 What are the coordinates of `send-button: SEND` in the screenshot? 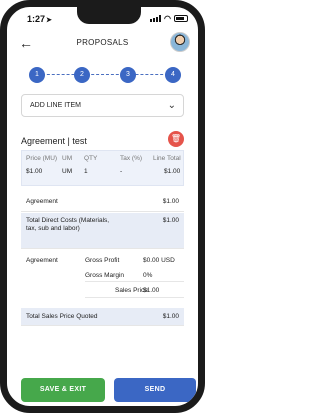 It's located at (155, 390).